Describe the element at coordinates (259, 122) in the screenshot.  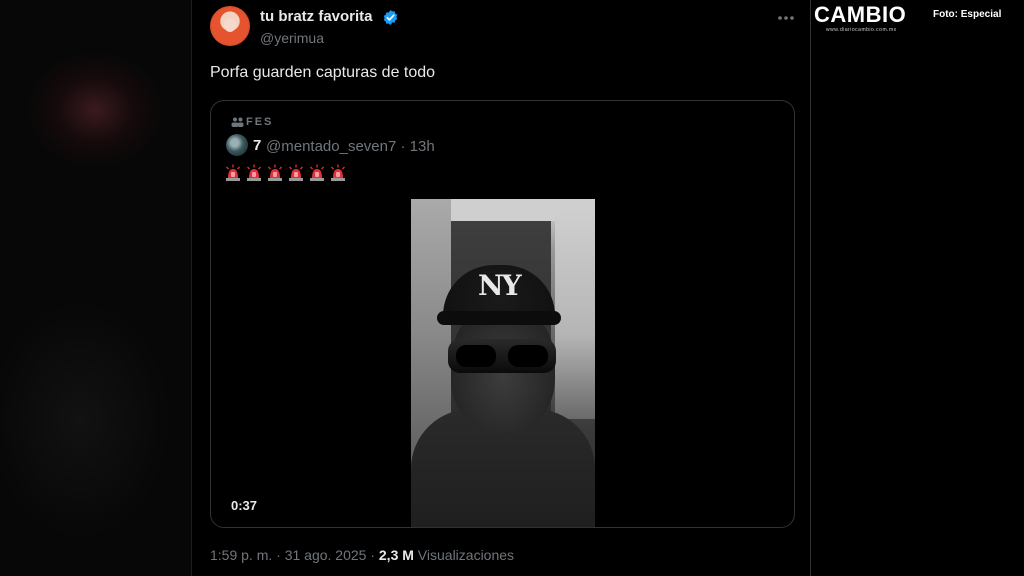
I see `community-label: FES` at that location.